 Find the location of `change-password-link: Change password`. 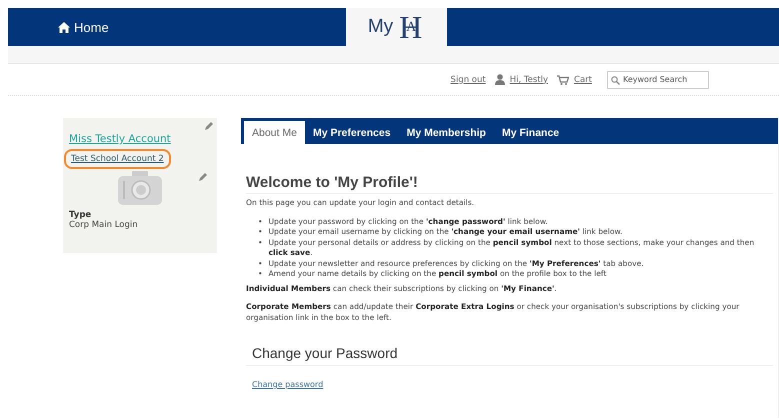

change-password-link: Change password is located at coordinates (288, 384).